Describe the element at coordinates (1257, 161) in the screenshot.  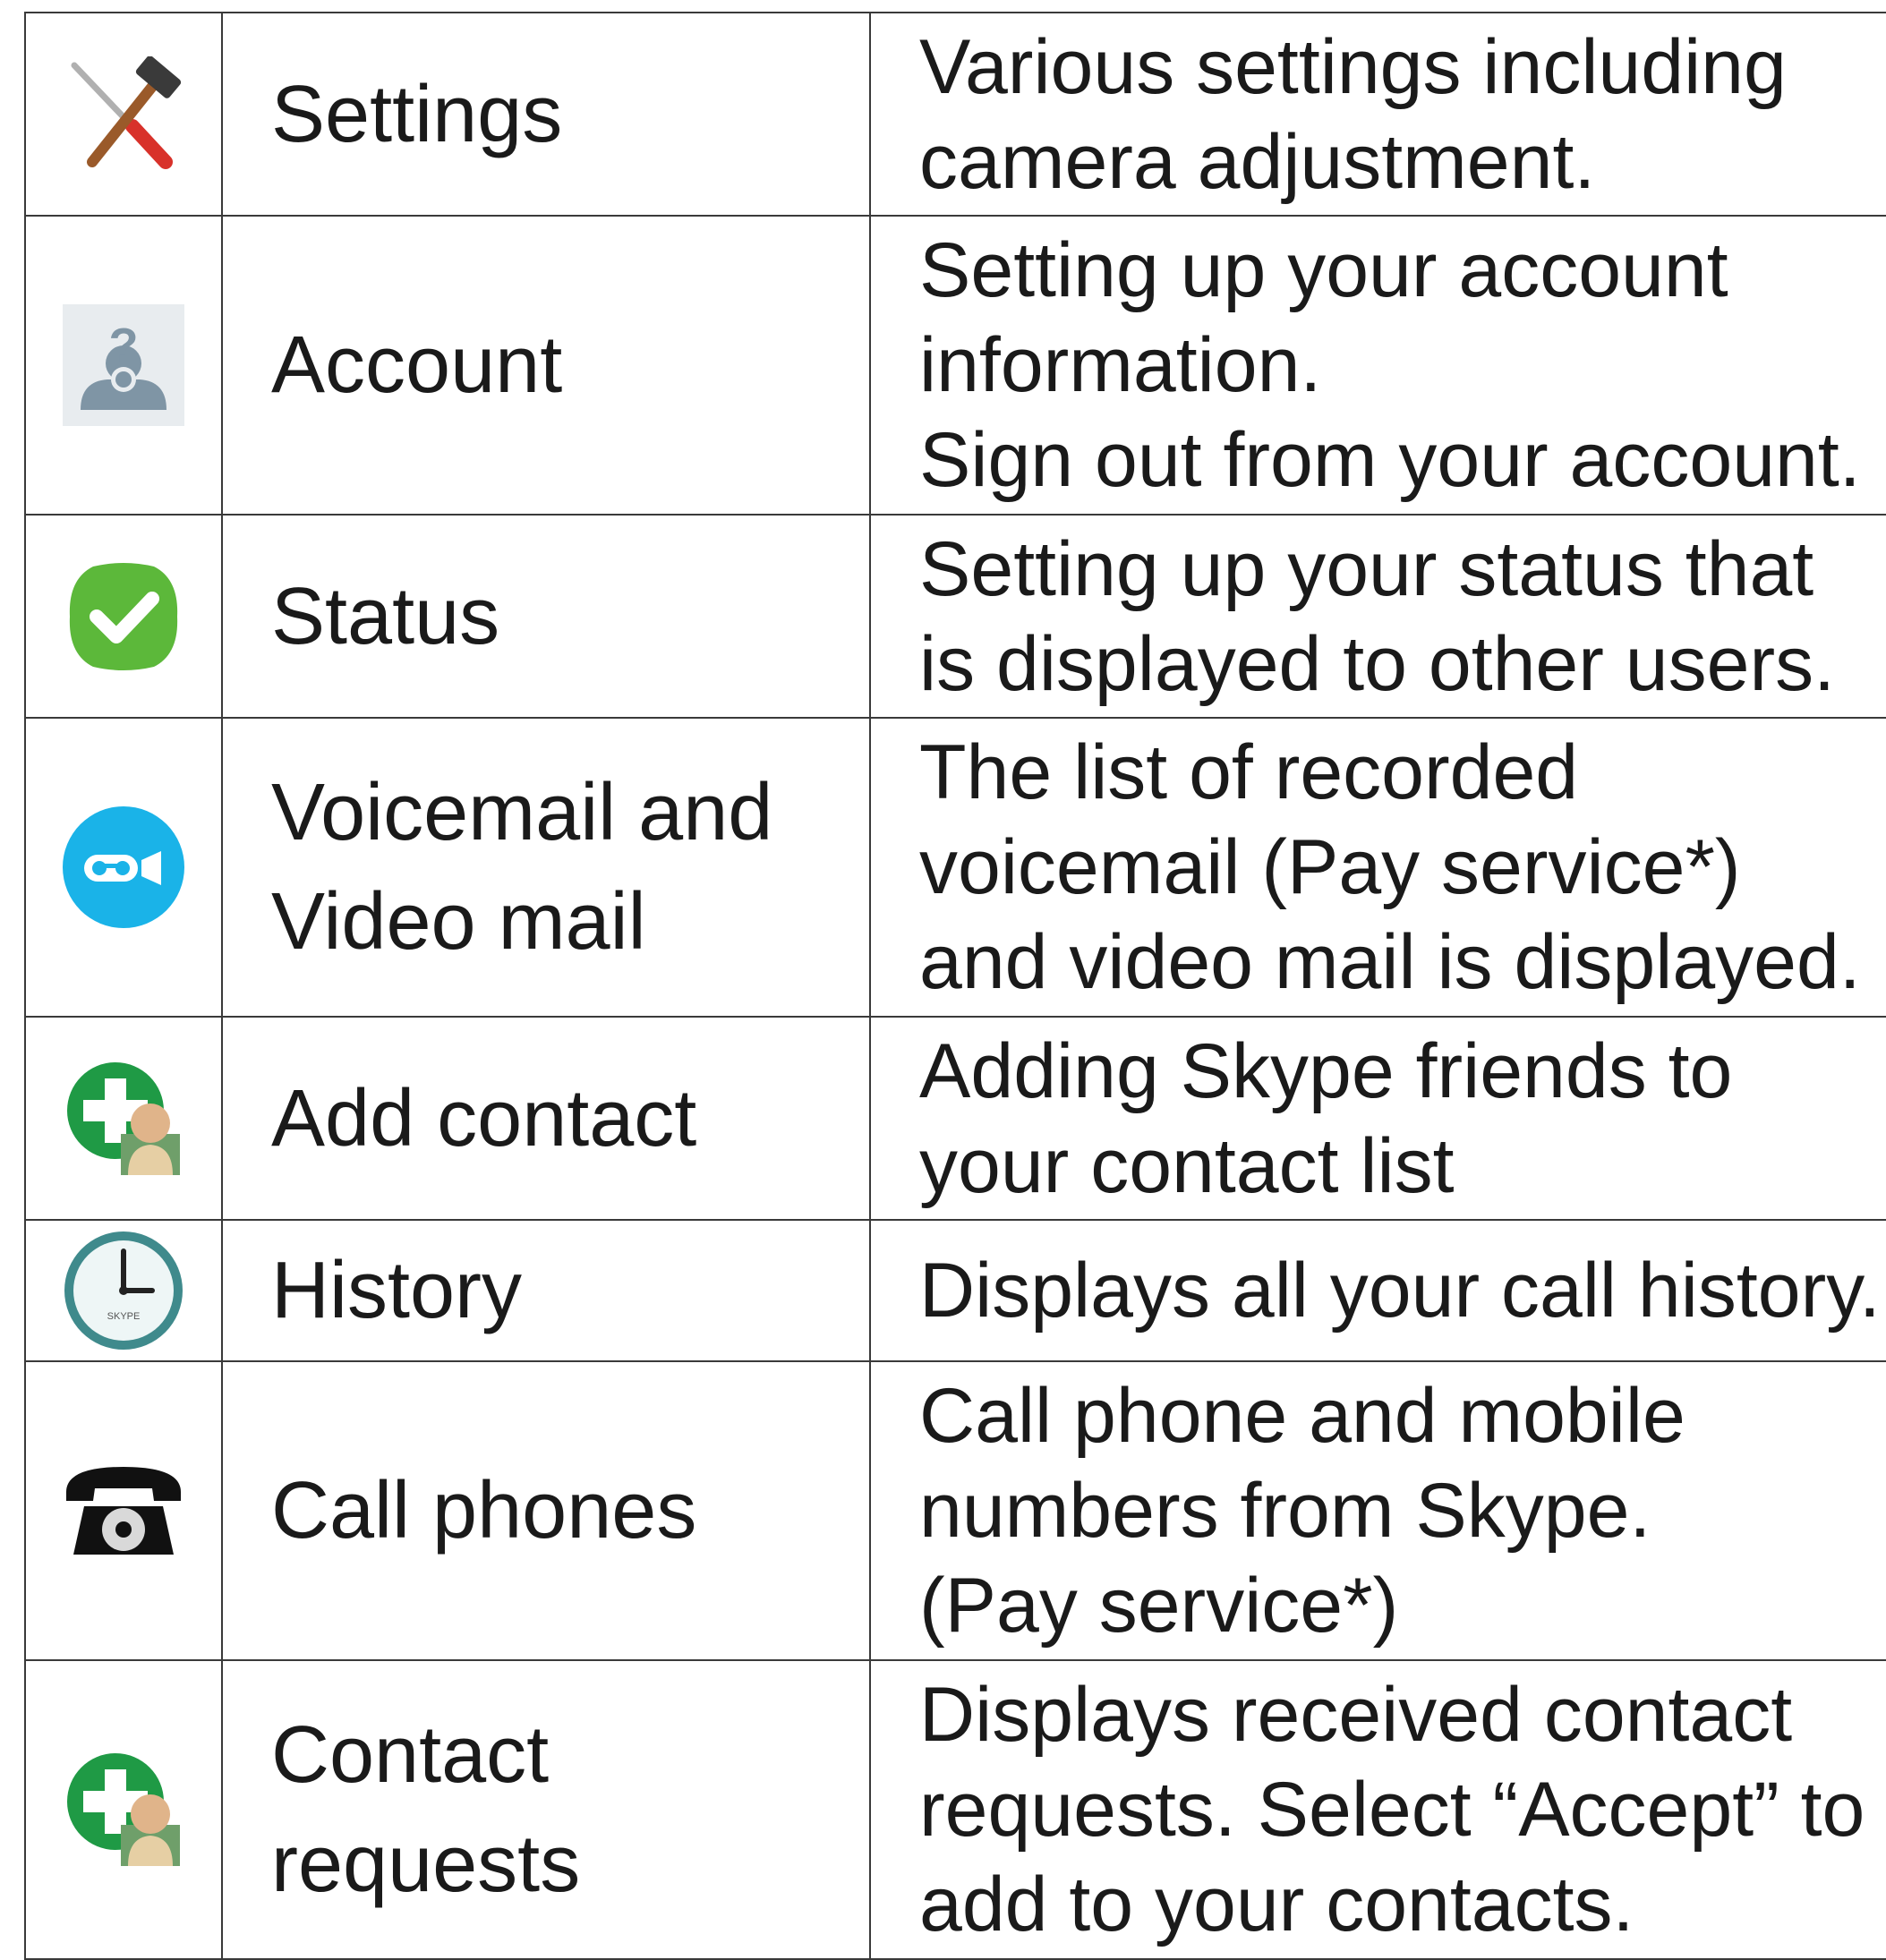
I see `description-line: camera adjustment.` at that location.